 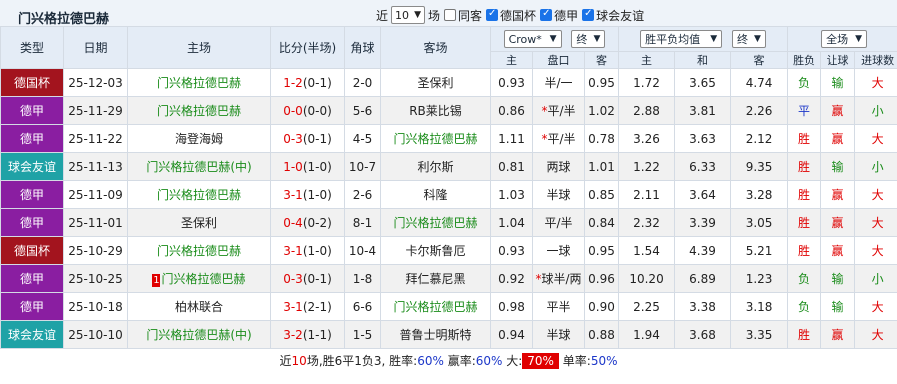 What do you see at coordinates (307, 334) in the screenshot?
I see `score-cell: 3-2(1-1)` at bounding box center [307, 334].